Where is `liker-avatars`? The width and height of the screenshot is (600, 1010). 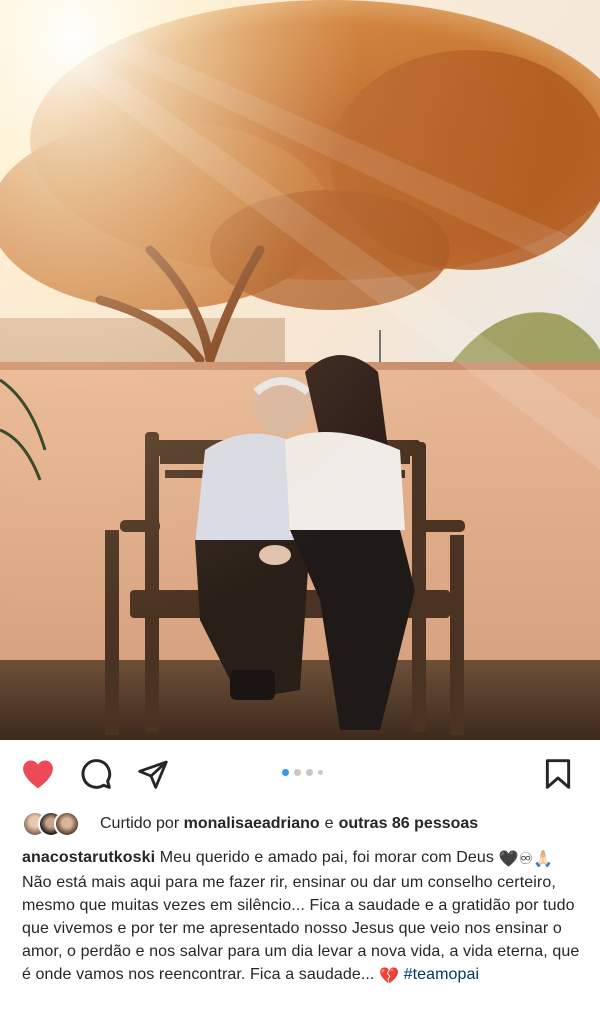 liker-avatars is located at coordinates (56, 824).